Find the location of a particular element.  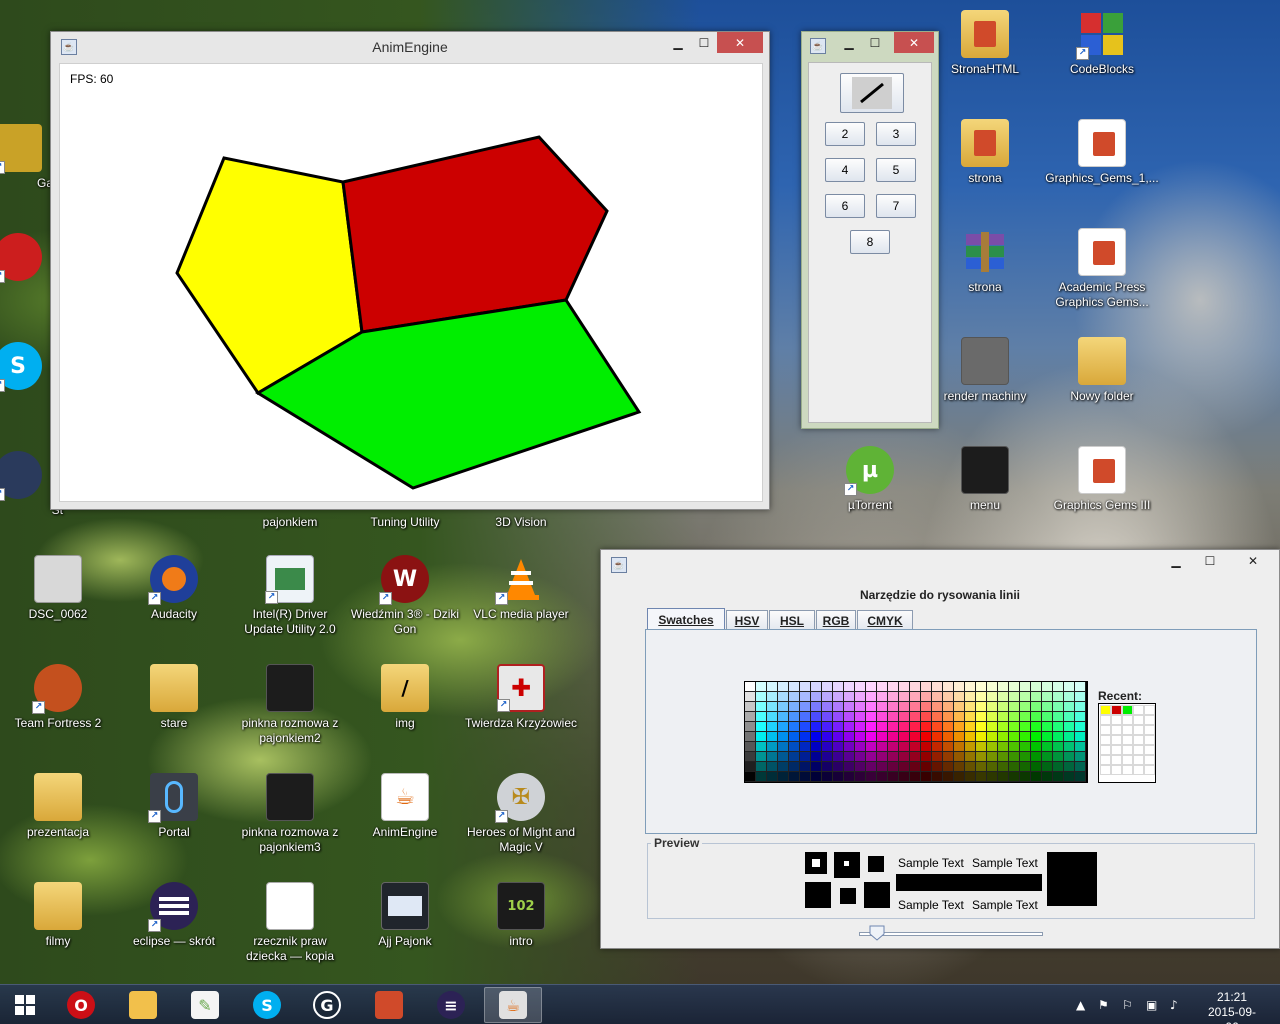

desktop-icon-twierdza: ✚ ↗ Twierdza Krzyżowiec is located at coordinates (521, 708).